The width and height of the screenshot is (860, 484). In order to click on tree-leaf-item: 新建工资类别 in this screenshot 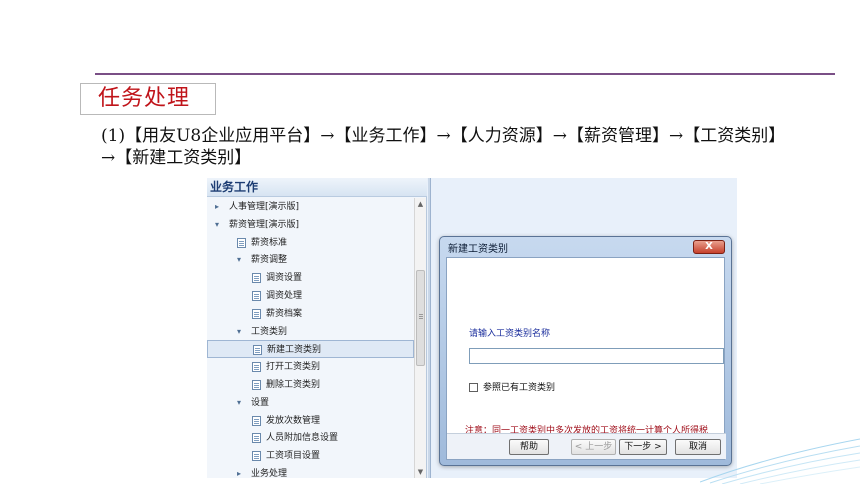, I will do `click(310, 349)`.